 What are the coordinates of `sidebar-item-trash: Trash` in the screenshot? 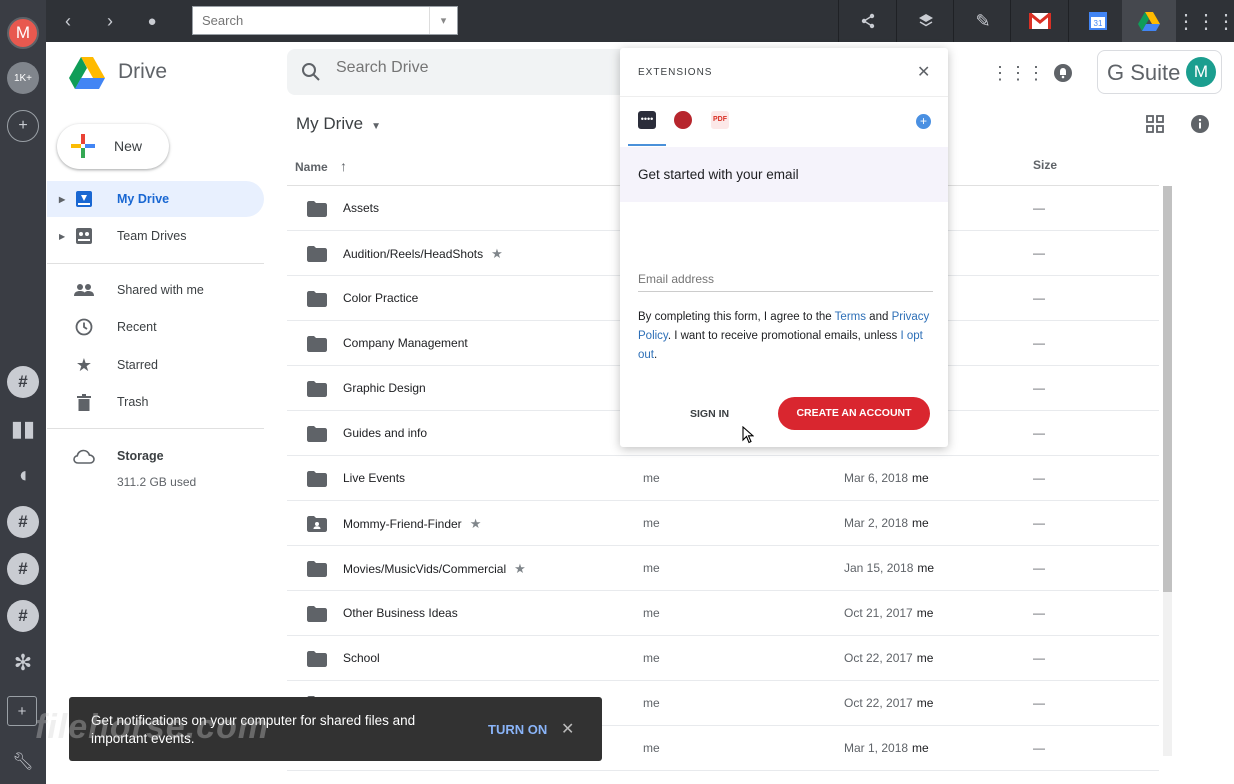 It's located at (155, 402).